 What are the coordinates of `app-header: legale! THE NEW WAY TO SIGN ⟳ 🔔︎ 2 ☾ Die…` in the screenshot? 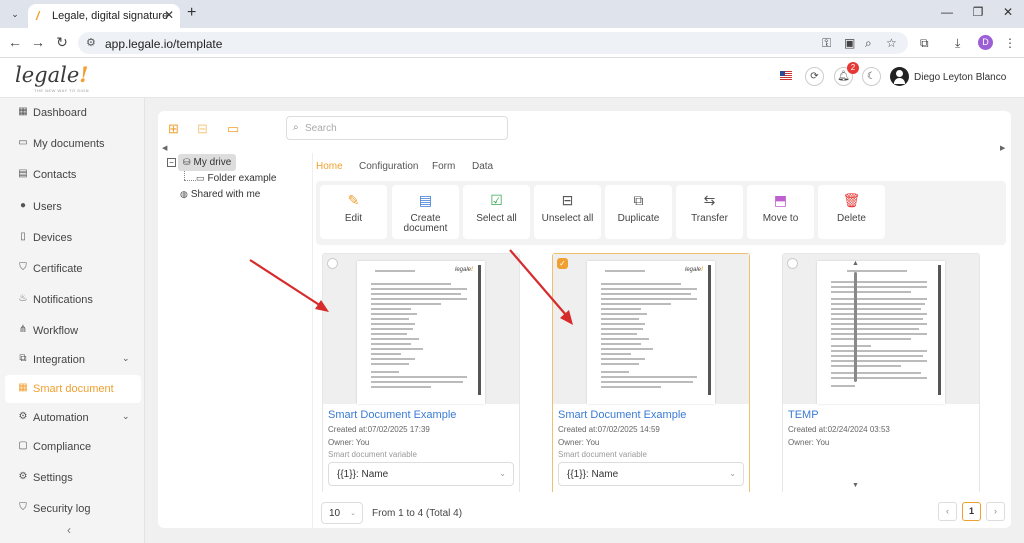 It's located at (512, 78).